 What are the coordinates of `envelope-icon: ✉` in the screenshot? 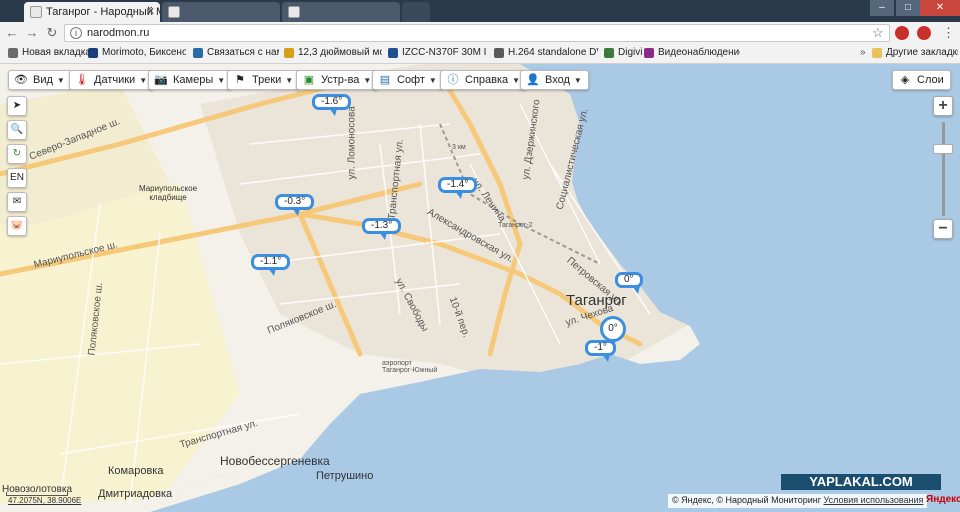 It's located at (17, 201).